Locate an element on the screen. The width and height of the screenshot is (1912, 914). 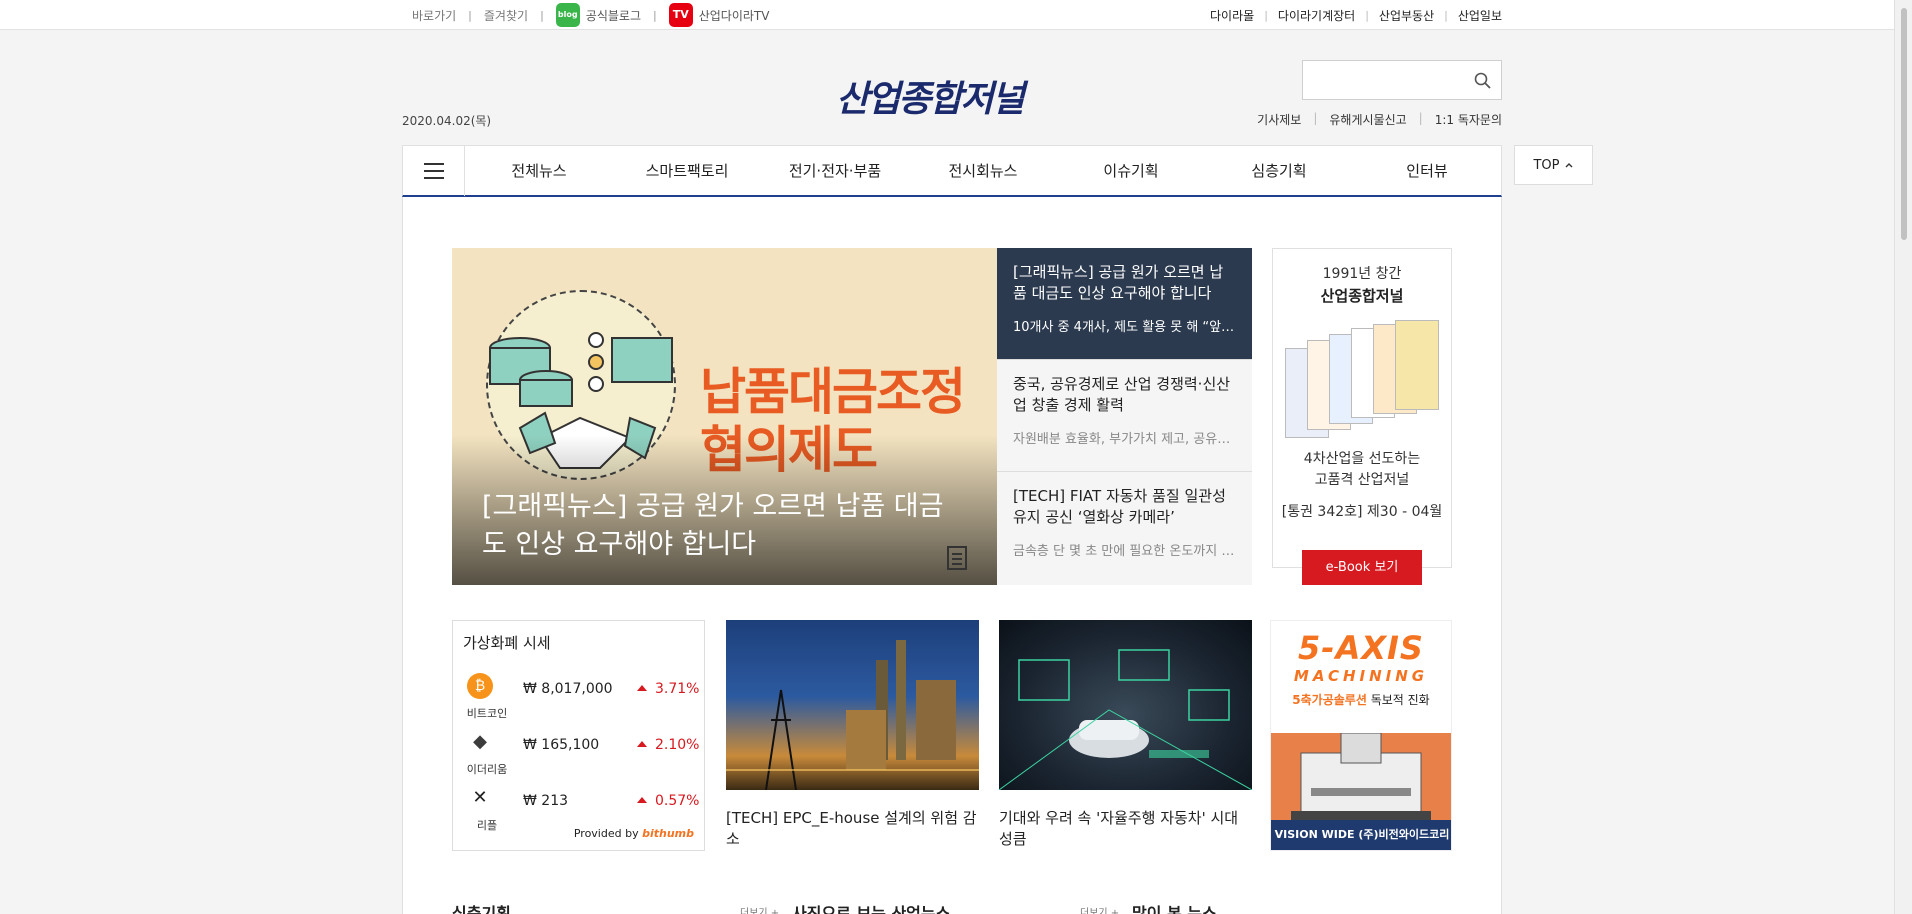
crypto-row: ◆ 이더리움 ₩ 165,100 2.10% is located at coordinates (579, 757).